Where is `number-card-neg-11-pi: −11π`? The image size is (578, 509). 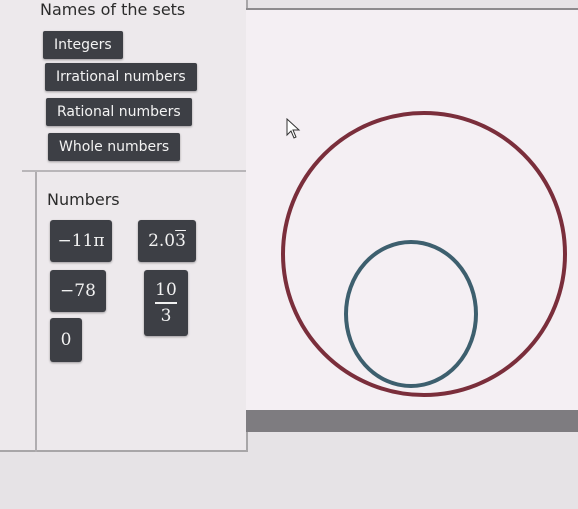 number-card-neg-11-pi: −11π is located at coordinates (81, 241).